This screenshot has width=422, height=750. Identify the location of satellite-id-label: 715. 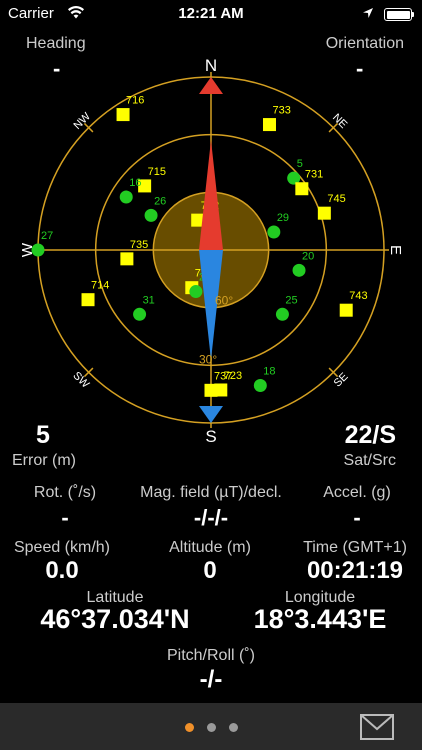
(157, 172).